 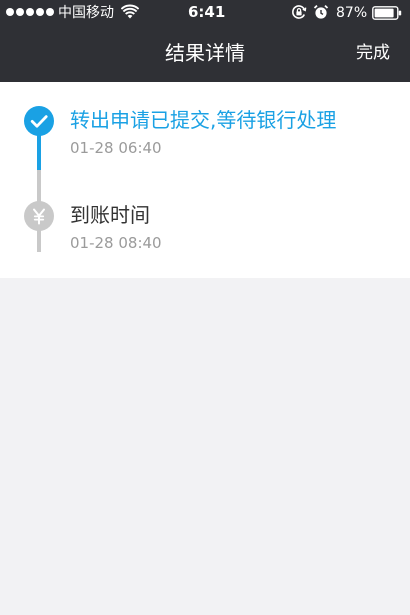 I want to click on done-button: 完成, so click(x=373, y=53).